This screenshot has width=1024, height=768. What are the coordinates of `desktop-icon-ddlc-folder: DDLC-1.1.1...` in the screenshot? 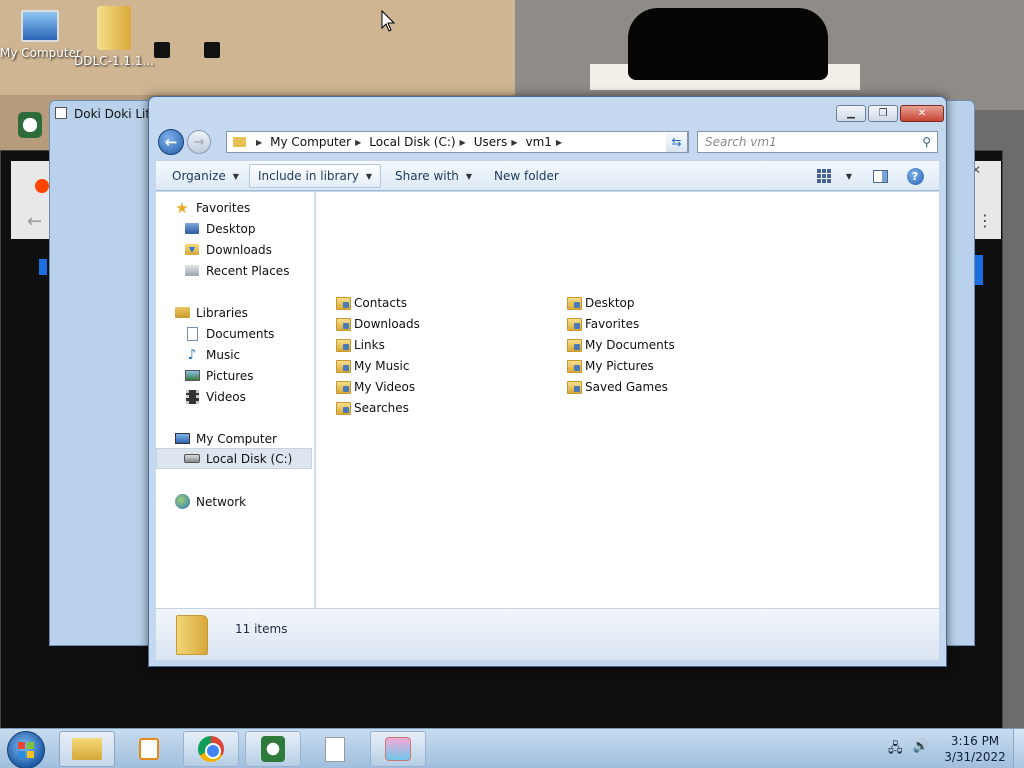 It's located at (114, 37).